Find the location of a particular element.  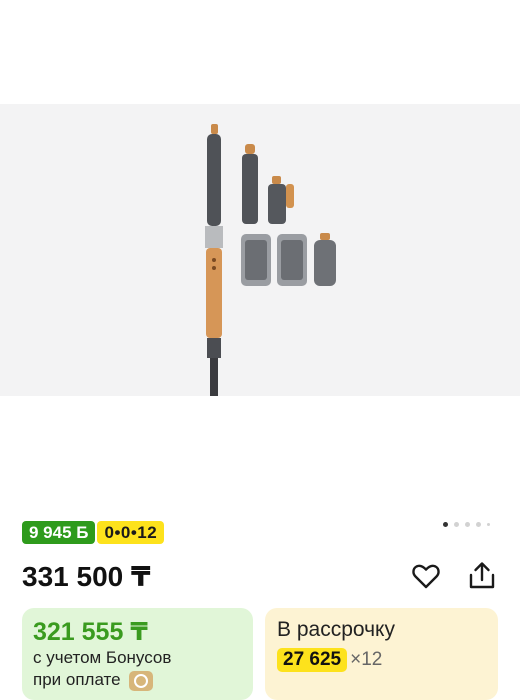

share-button is located at coordinates (482, 576).